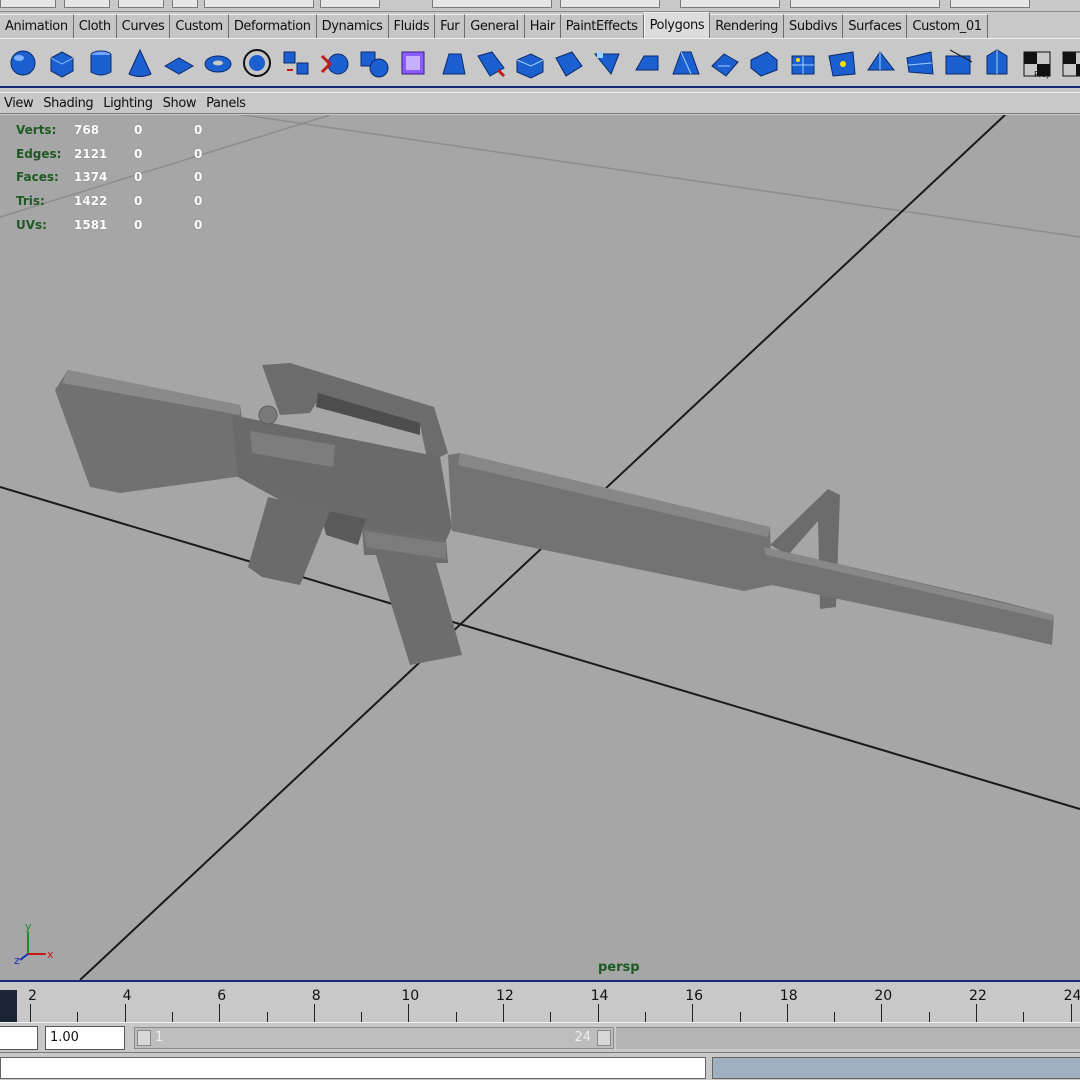 The height and width of the screenshot is (1080, 1080). Describe the element at coordinates (352, 26) in the screenshot. I see `tab-dynamics: Dynamics` at that location.